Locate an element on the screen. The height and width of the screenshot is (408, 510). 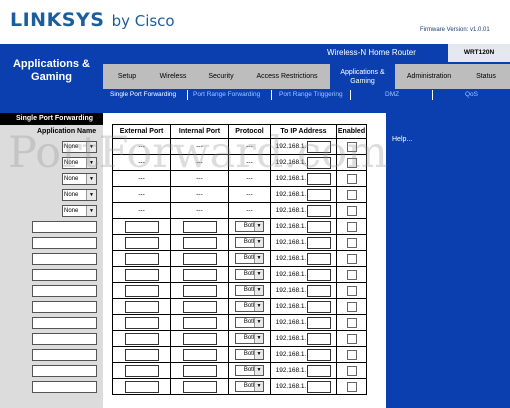
external-port-cell is located at coordinates (141, 386).